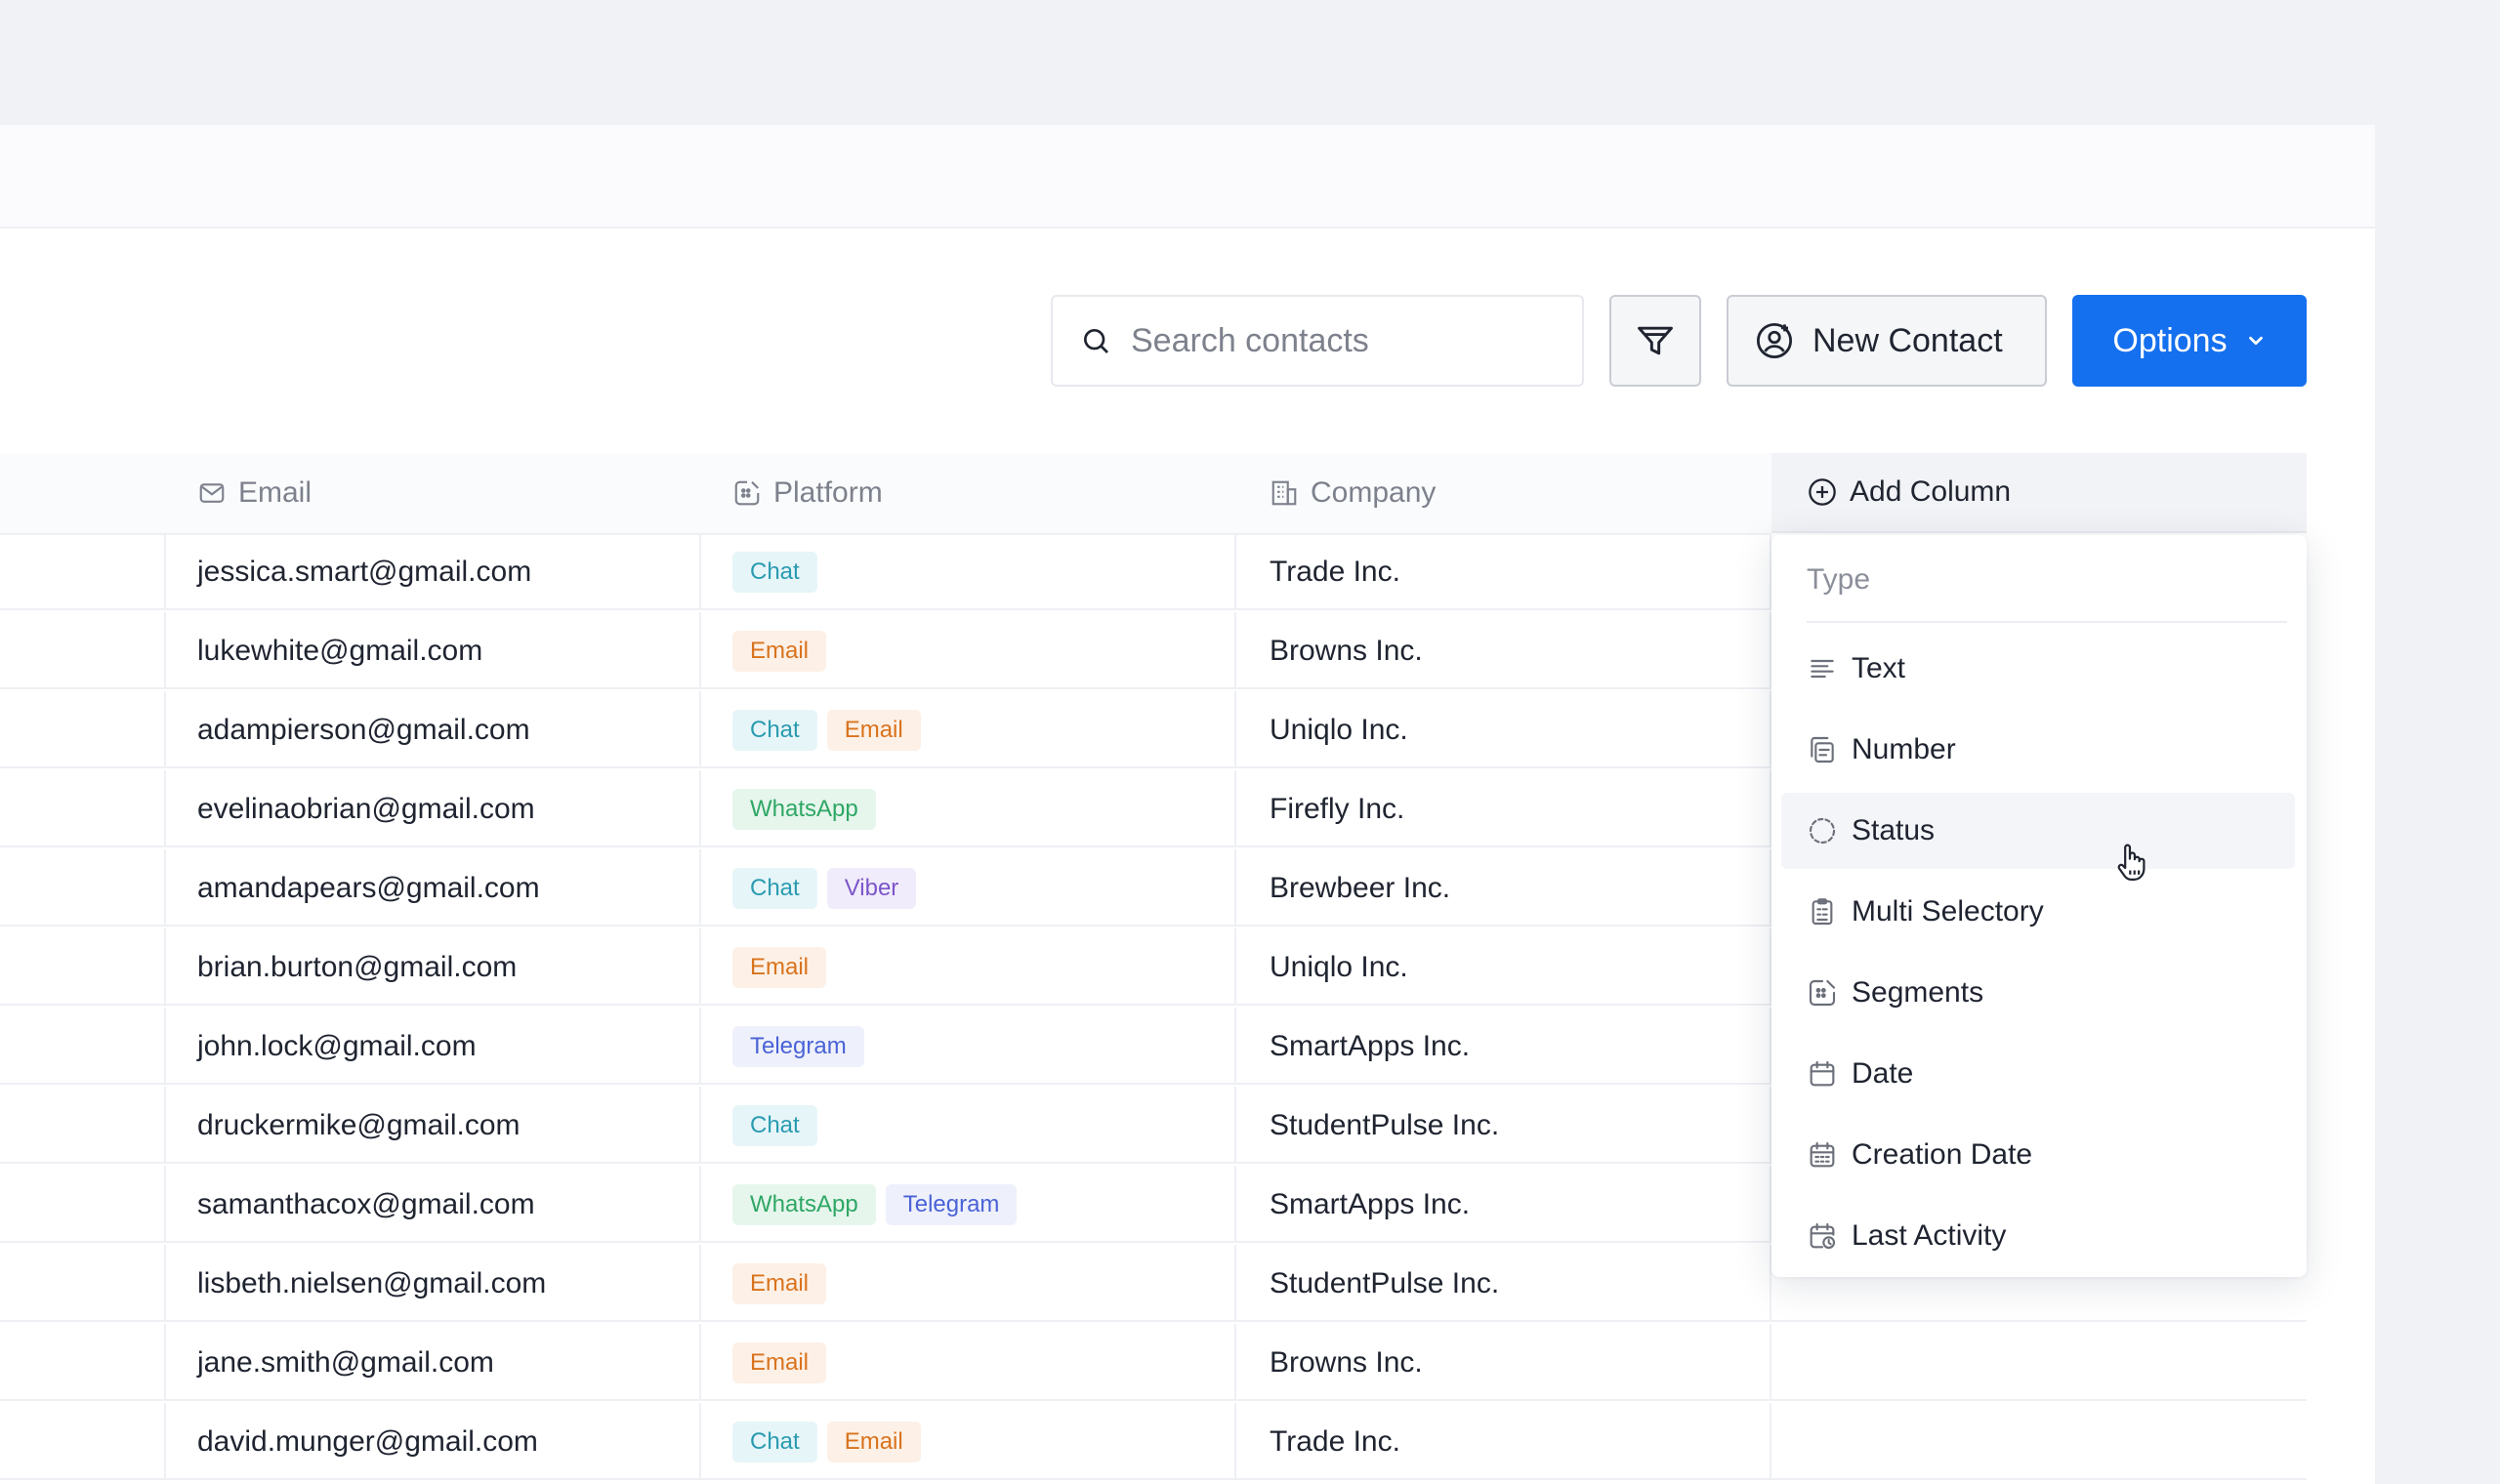  Describe the element at coordinates (1774, 341) in the screenshot. I see `add-user-icon` at that location.